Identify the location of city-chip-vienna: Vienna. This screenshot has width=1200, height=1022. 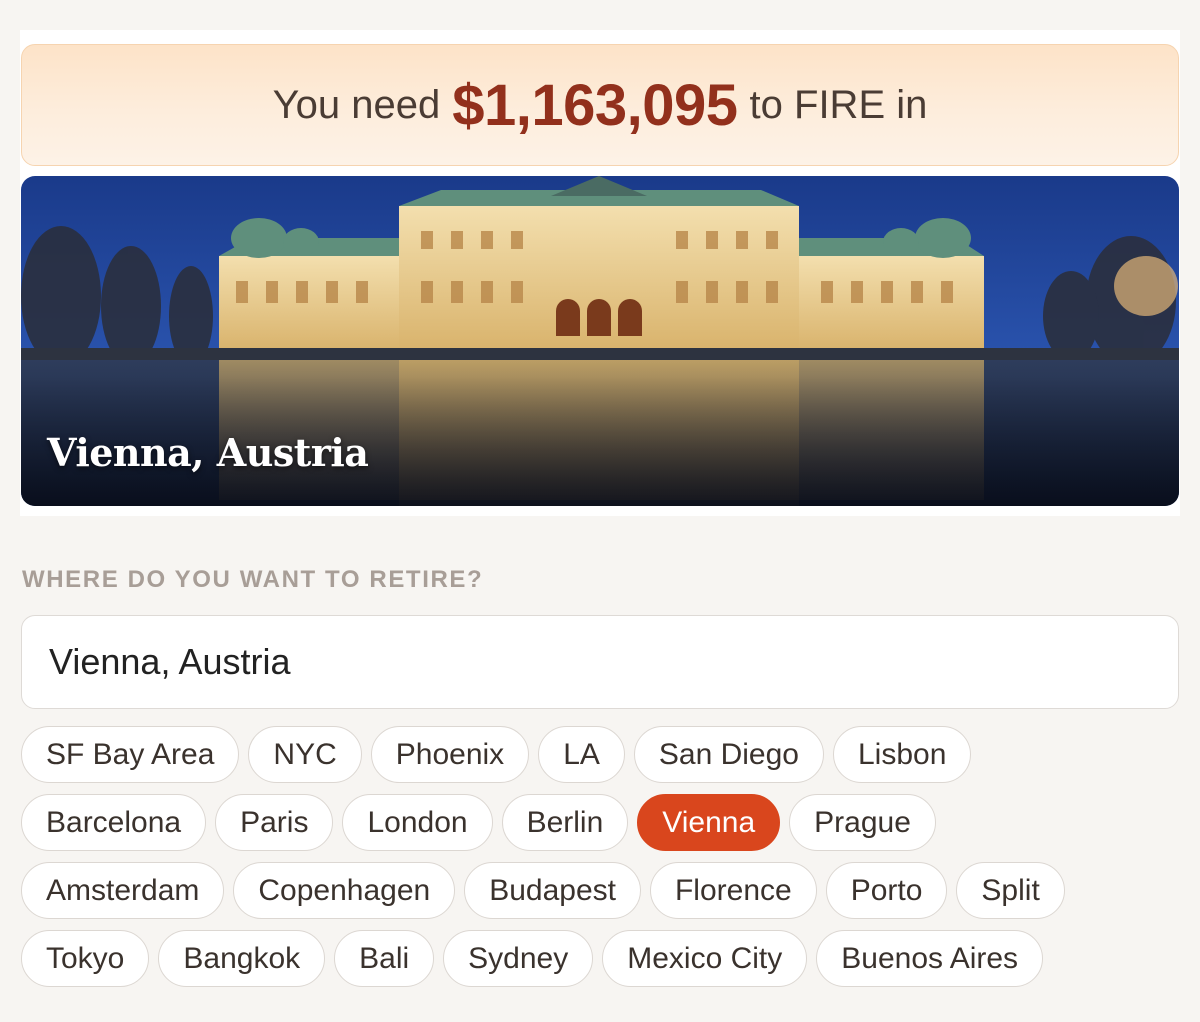
(709, 822).